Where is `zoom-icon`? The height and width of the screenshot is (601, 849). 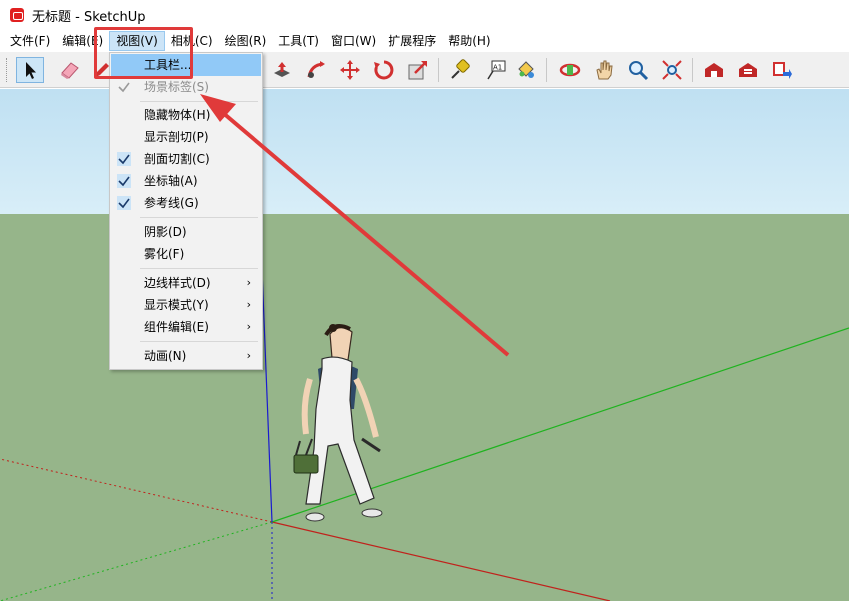
zoom-icon is located at coordinates (639, 71).